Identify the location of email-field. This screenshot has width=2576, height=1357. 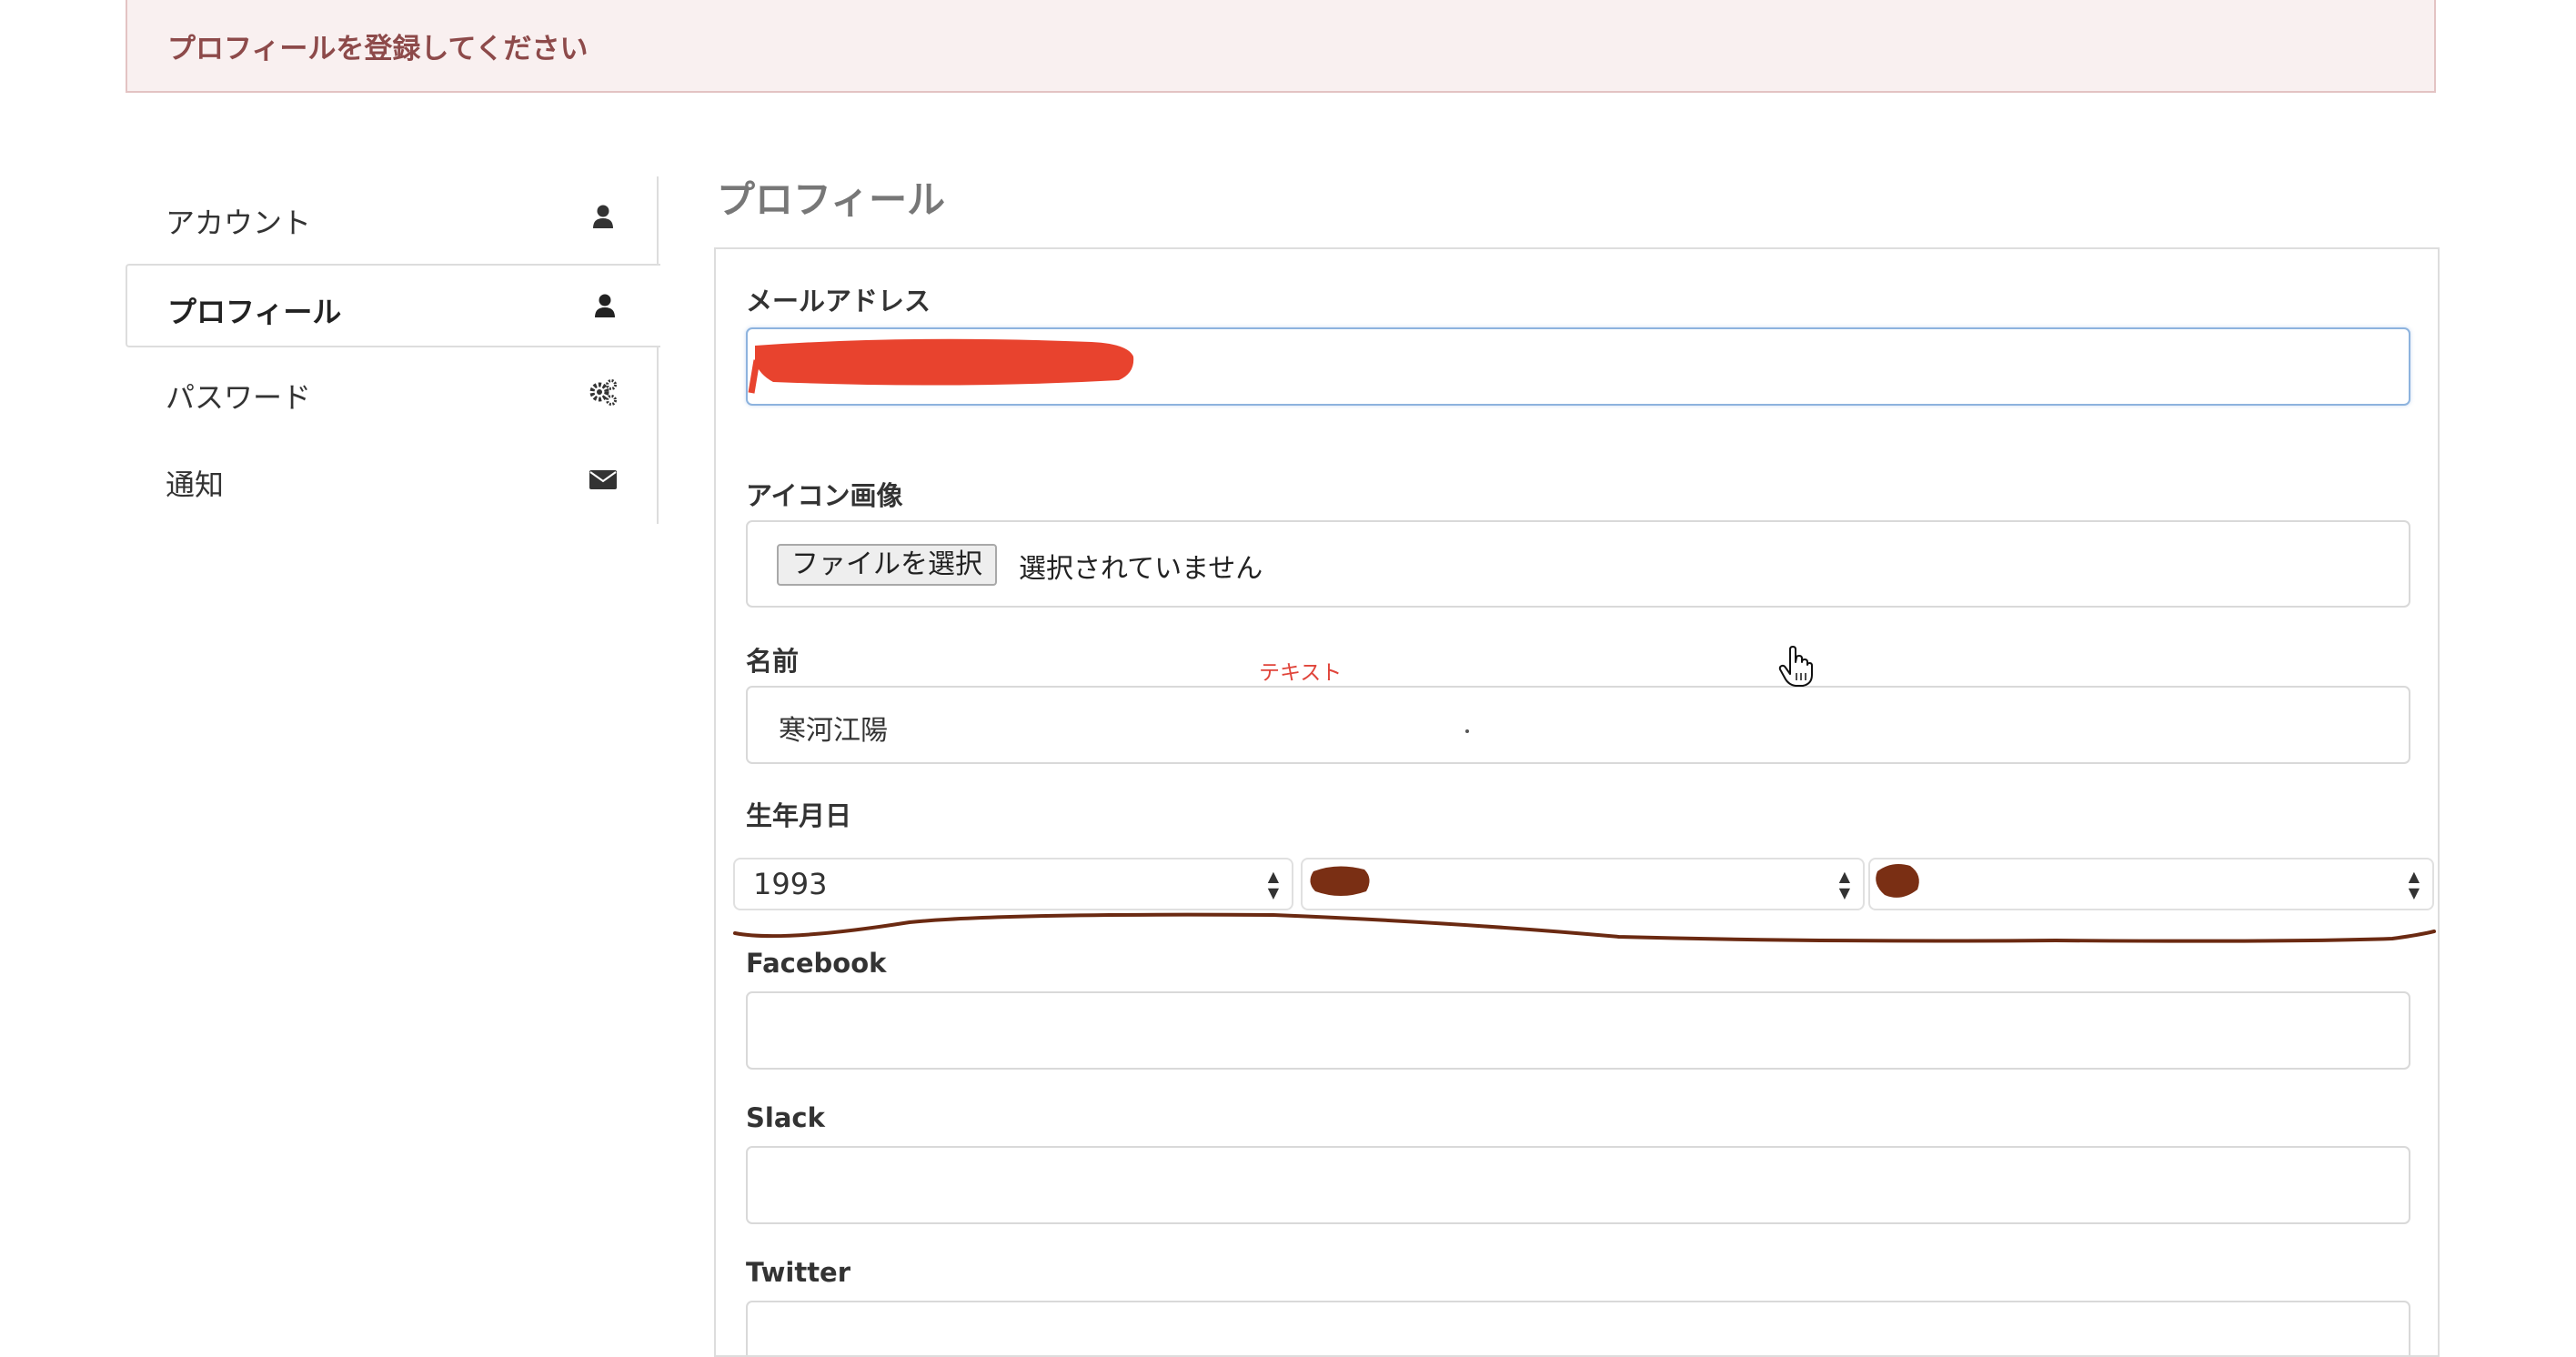
(1578, 366).